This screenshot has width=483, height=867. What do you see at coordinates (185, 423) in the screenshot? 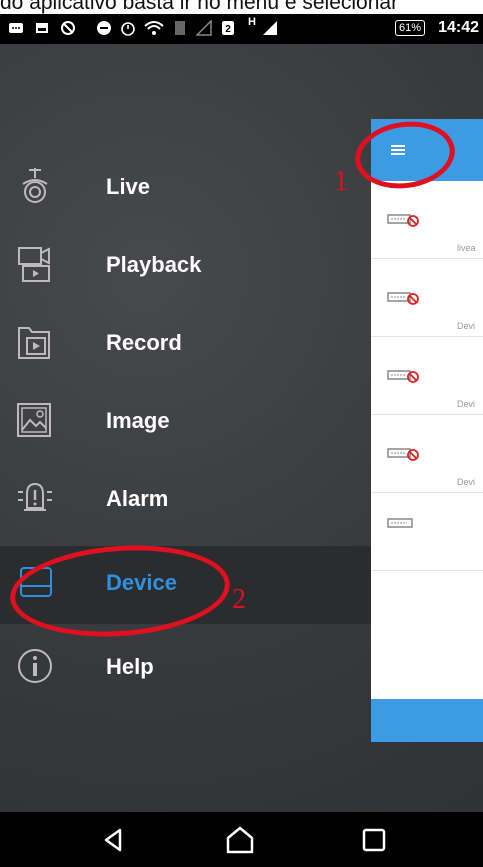
I see `menu-item-image: Image` at bounding box center [185, 423].